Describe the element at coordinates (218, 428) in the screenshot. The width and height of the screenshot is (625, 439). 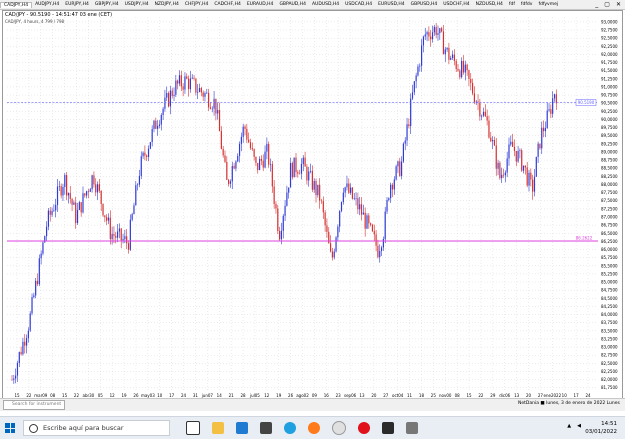
I see `file-explorer-icon` at that location.